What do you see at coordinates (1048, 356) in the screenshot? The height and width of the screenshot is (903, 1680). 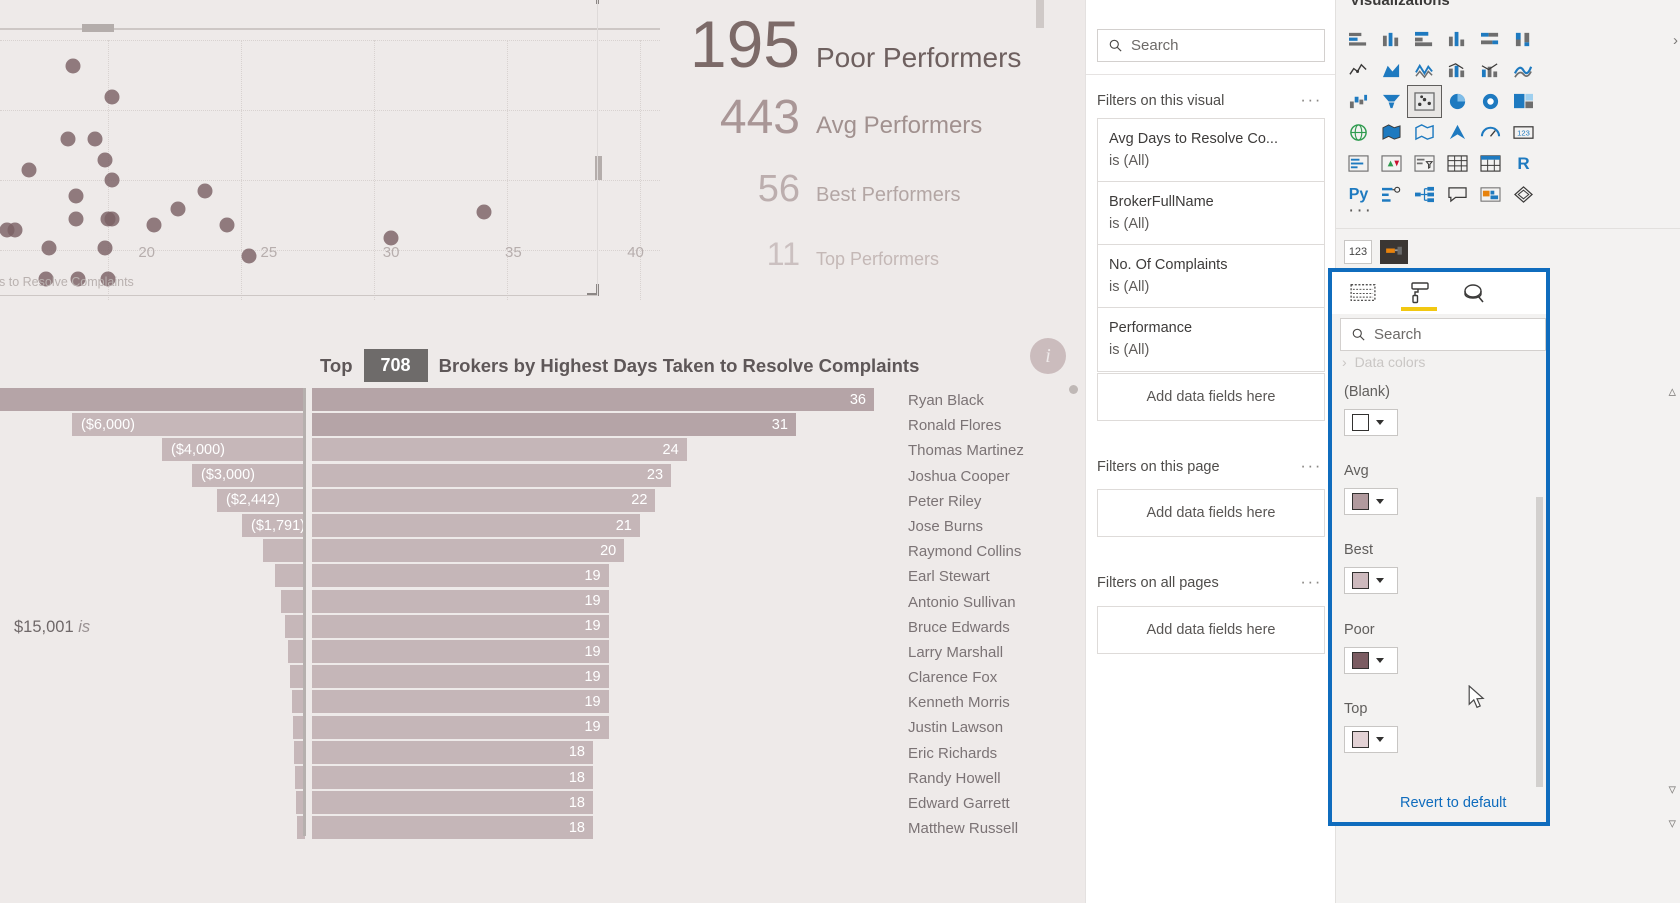 I see `info-icon: i` at bounding box center [1048, 356].